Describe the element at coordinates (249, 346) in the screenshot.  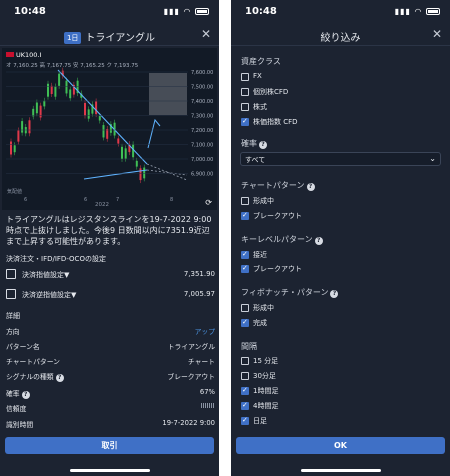
I see `interval-title: 間隔` at that location.